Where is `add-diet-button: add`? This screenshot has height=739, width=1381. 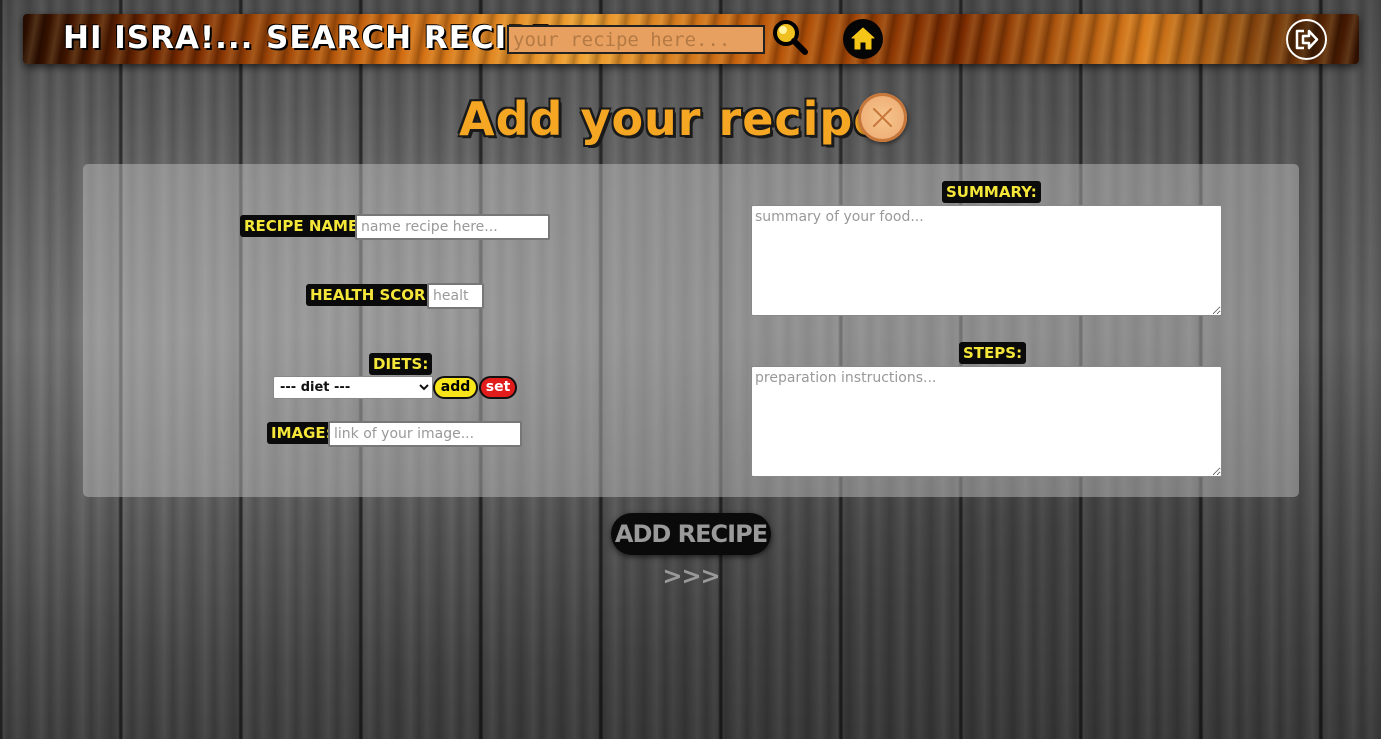
add-diet-button: add is located at coordinates (455, 387).